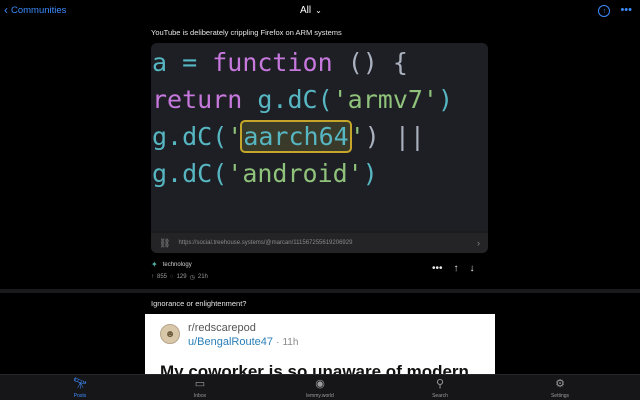 The image size is (640, 400). What do you see at coordinates (320, 384) in the screenshot?
I see `person-circle-icon: ◉` at bounding box center [320, 384].